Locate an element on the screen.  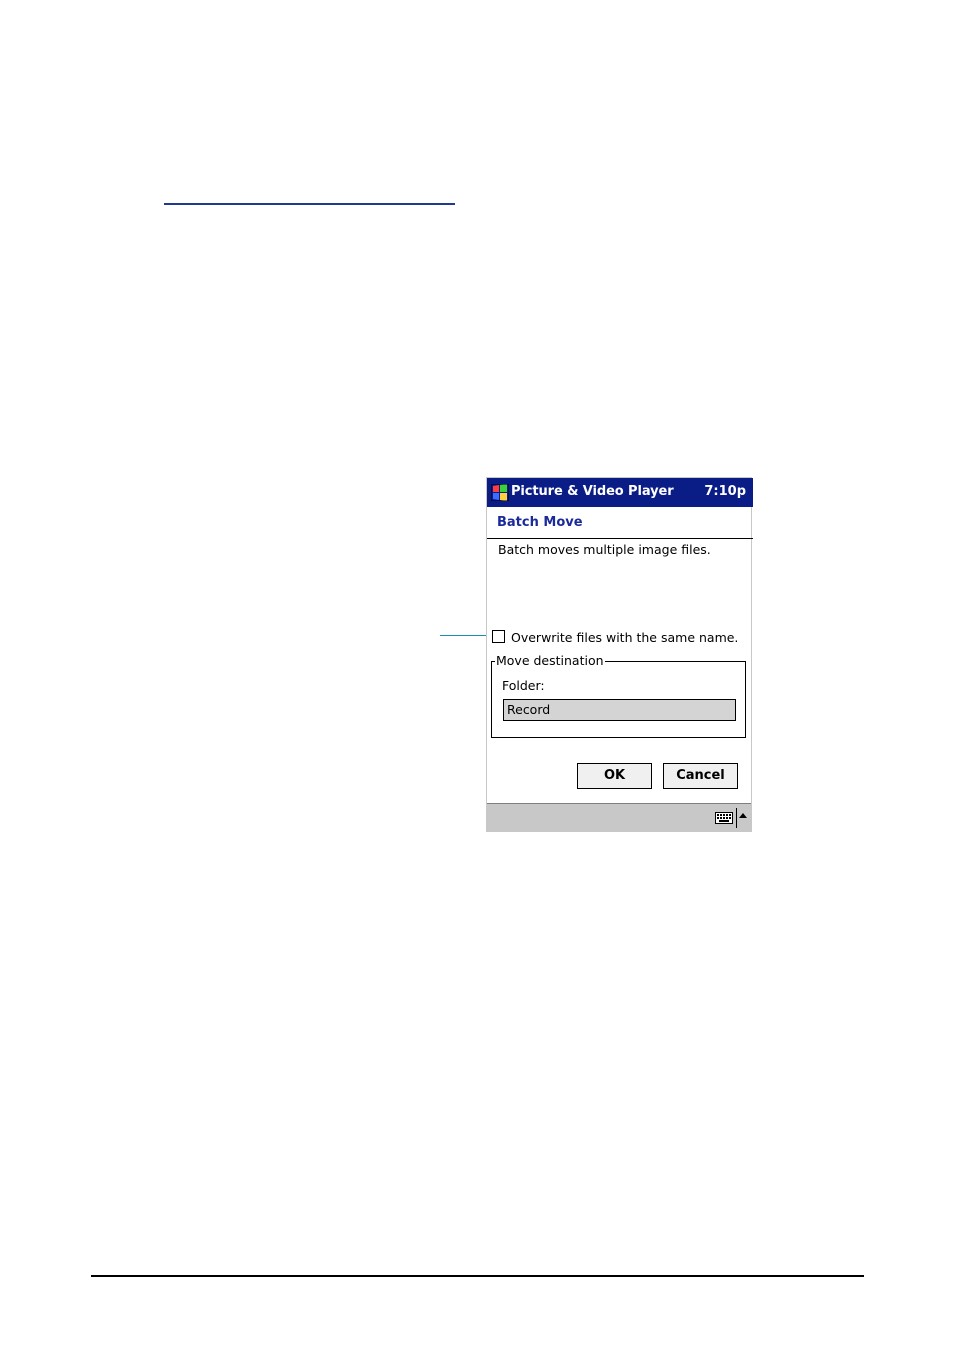
overwrite-checkbox is located at coordinates (498, 636).